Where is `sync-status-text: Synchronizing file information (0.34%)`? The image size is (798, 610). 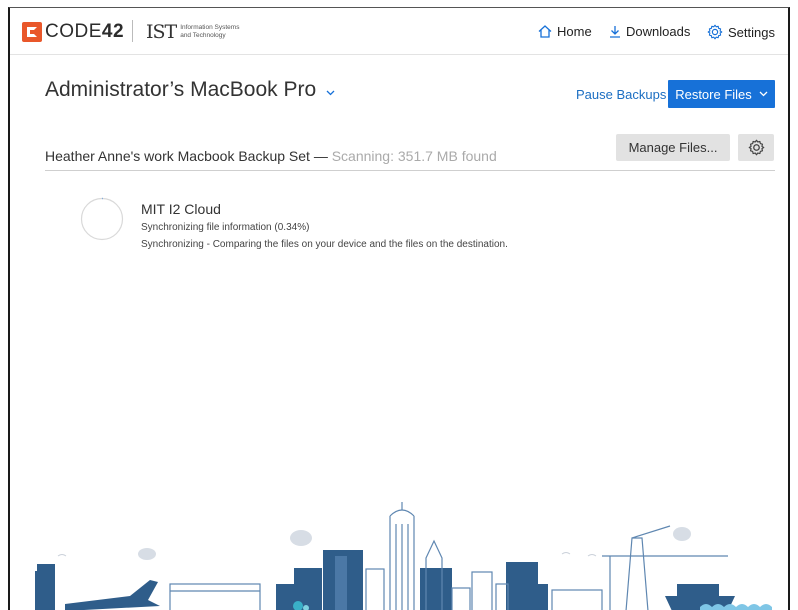
sync-status-text: Synchronizing file information (0.34%) is located at coordinates (225, 227).